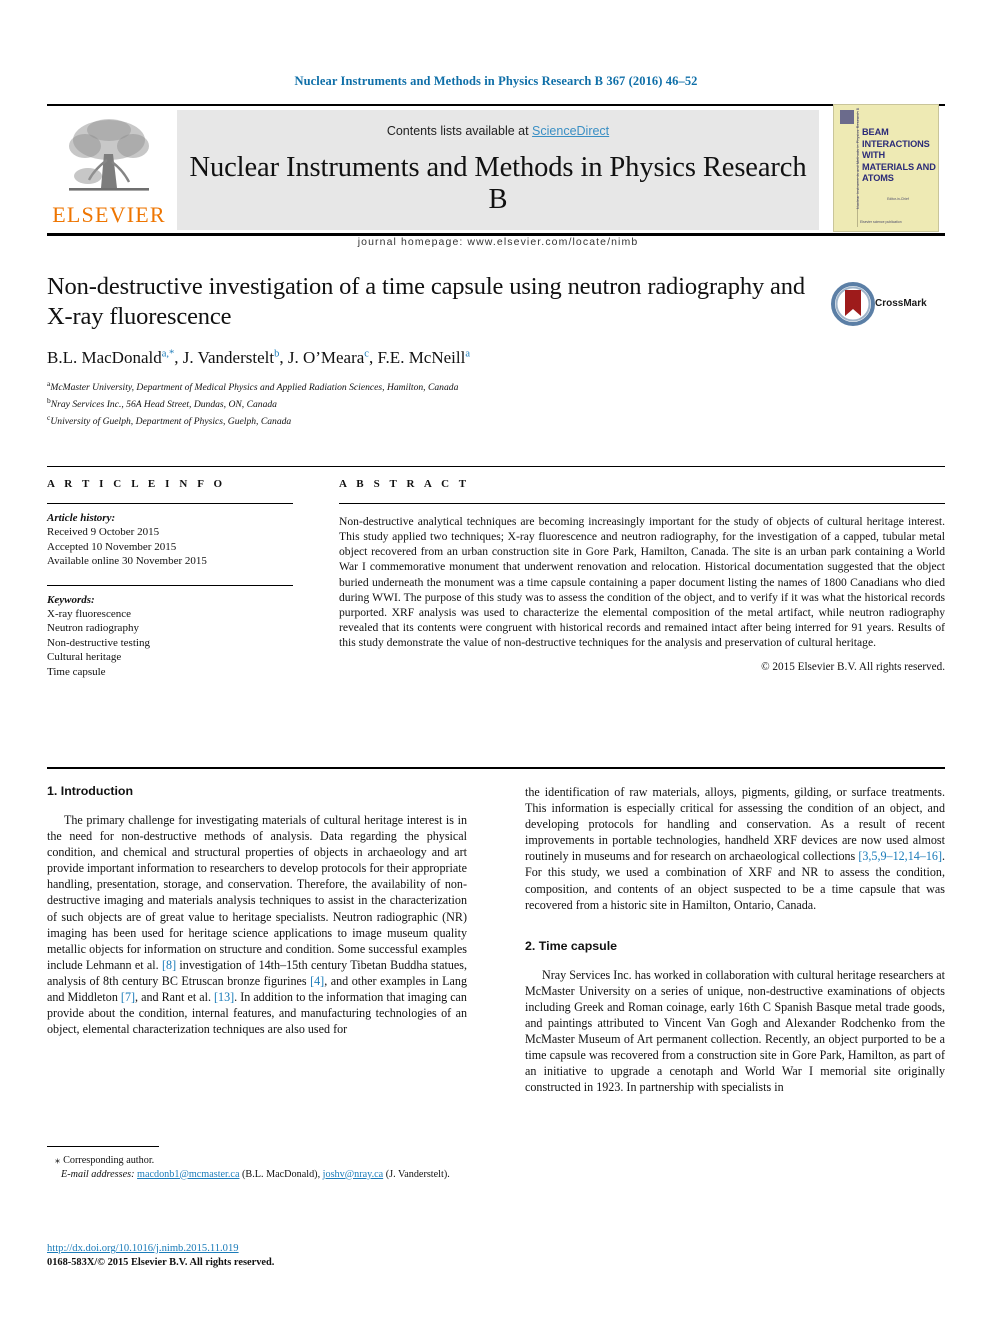  What do you see at coordinates (459, 131) in the screenshot?
I see `contents-prefix: Contents lists available at` at bounding box center [459, 131].